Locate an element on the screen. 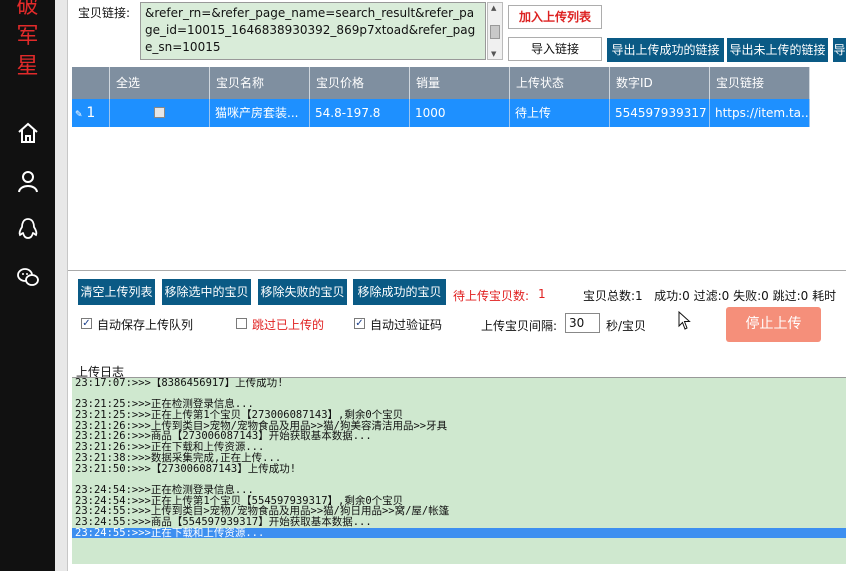 This screenshot has width=846, height=571. scroll-thumb is located at coordinates (495, 32).